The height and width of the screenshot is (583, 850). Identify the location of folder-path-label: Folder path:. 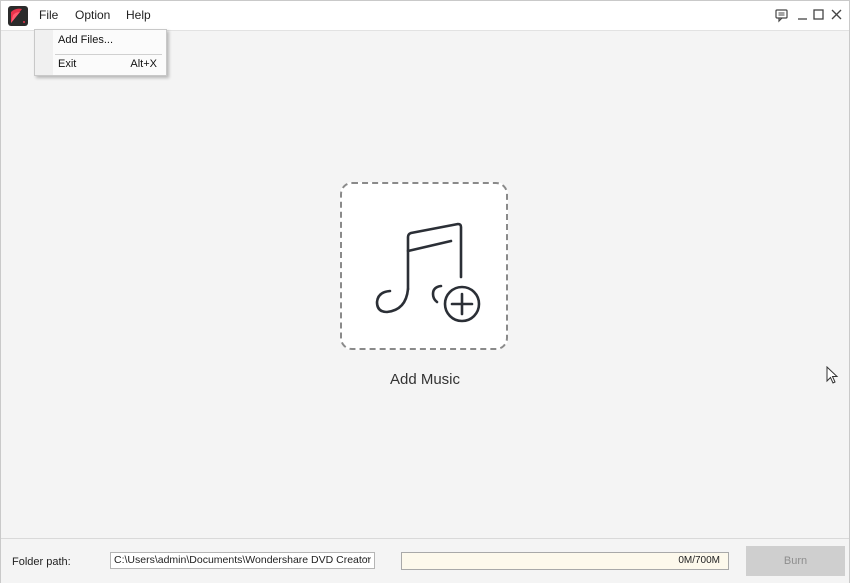
(41, 562).